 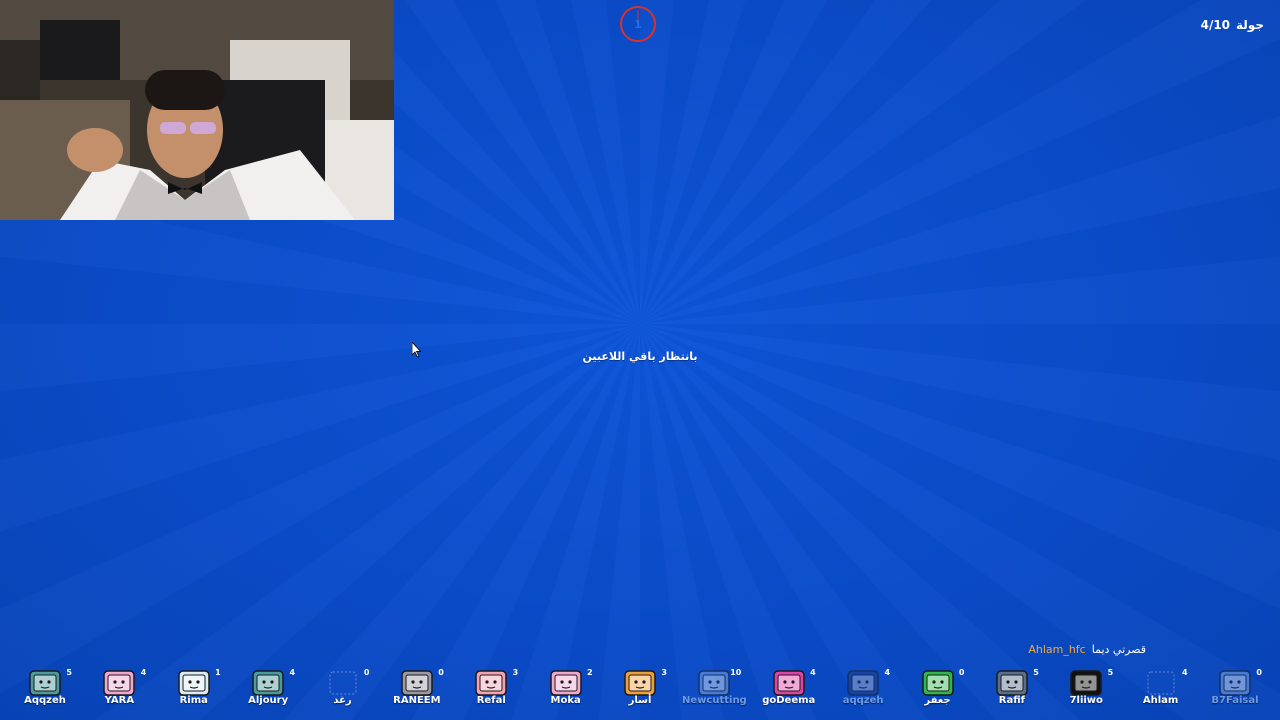 What do you see at coordinates (218, 672) in the screenshot?
I see `player-score: 1` at bounding box center [218, 672].